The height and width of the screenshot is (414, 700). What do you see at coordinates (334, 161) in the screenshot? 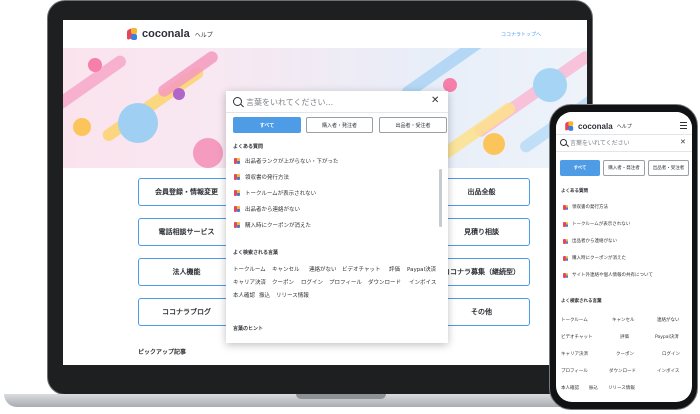
I see `faq-item: 出品者ランクが上がらない・下がった` at bounding box center [334, 161].